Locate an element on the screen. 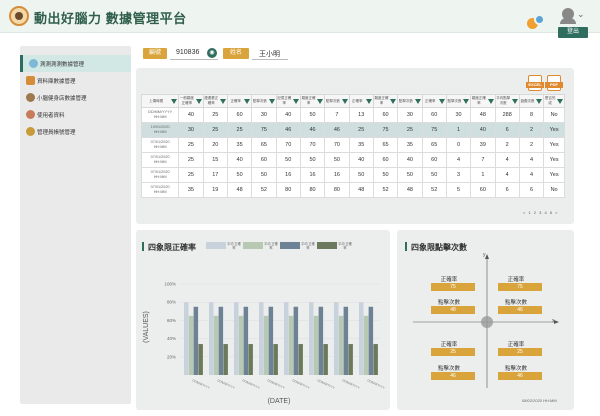 This screenshot has width=600, height=416. table-cell: 46 is located at coordinates (337, 130).